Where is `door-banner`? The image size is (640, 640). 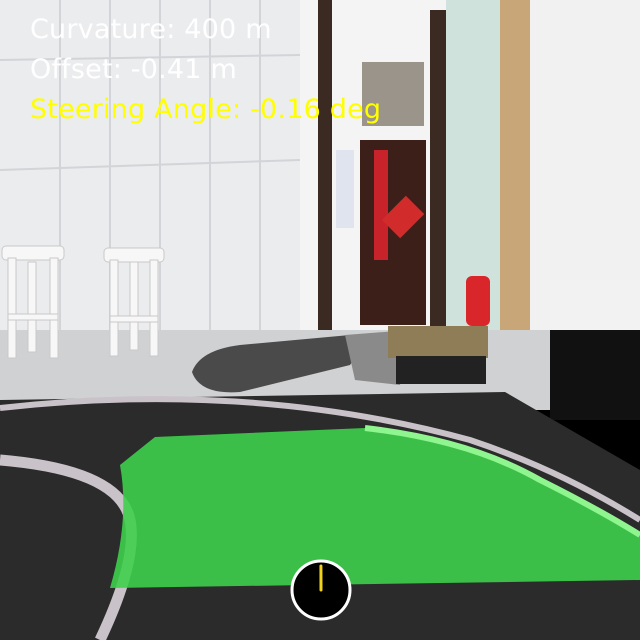
door-banner is located at coordinates (381, 205).